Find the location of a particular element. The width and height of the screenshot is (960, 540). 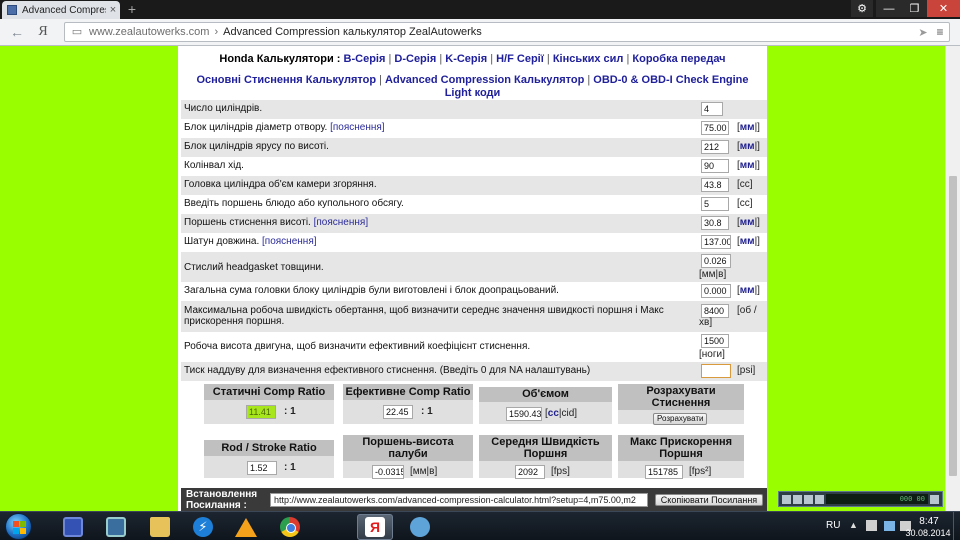

start-icon is located at coordinates (18, 526).